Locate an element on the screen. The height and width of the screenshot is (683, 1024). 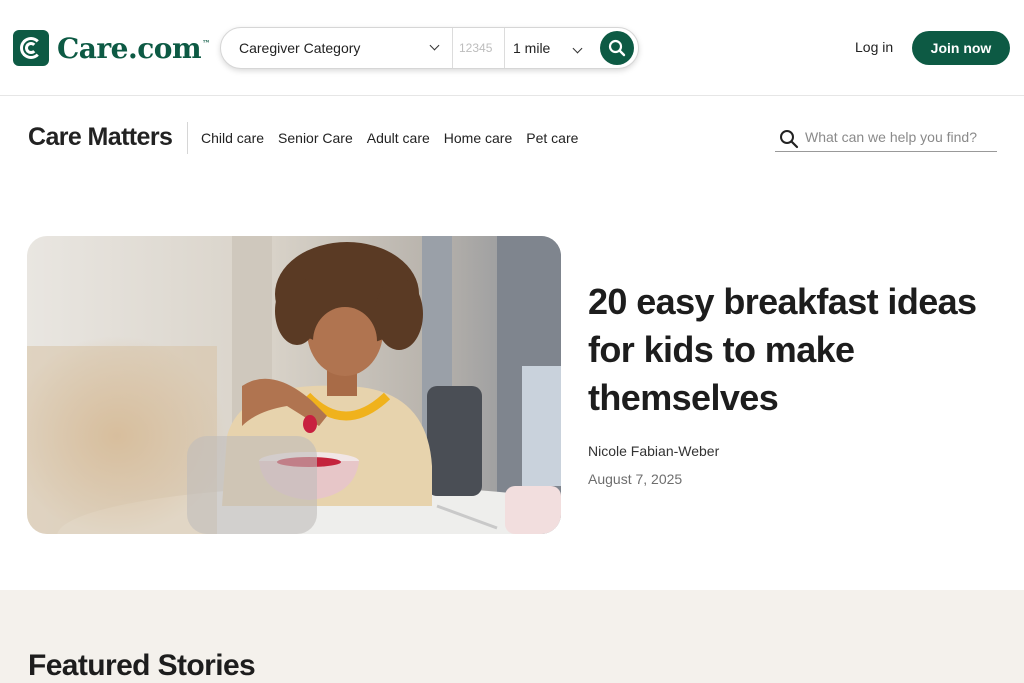
nav-link-child-care: Child care is located at coordinates (232, 138).